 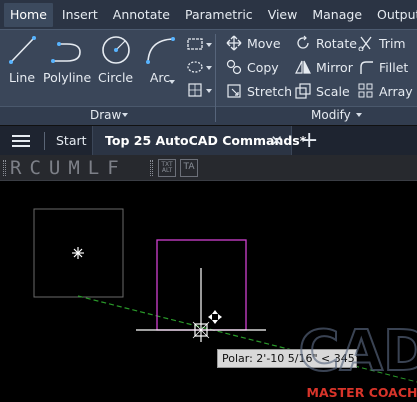 I want to click on scale-button: Scale, so click(x=322, y=91).